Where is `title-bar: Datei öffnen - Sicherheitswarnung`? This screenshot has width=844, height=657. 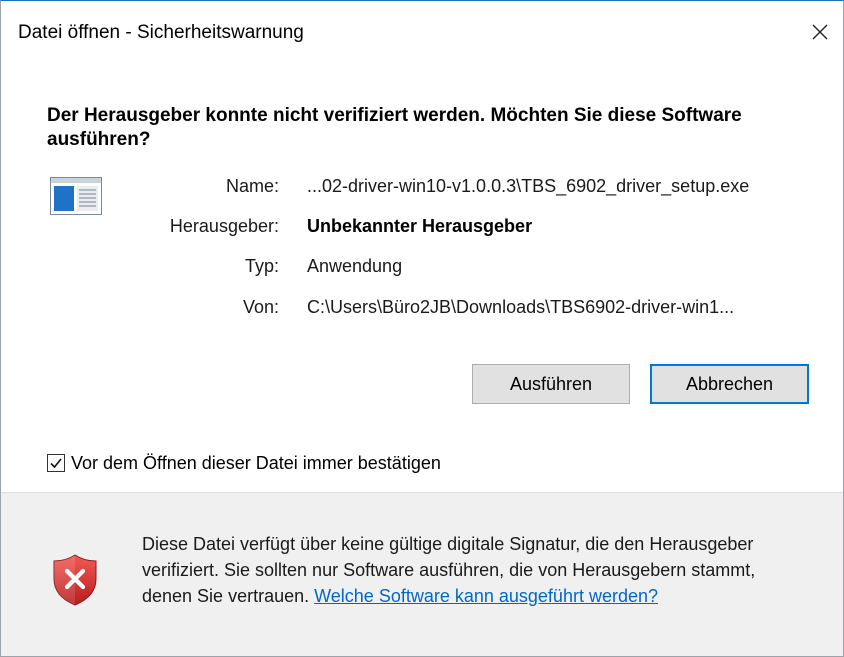 title-bar: Datei öffnen - Sicherheitswarnung is located at coordinates (422, 26).